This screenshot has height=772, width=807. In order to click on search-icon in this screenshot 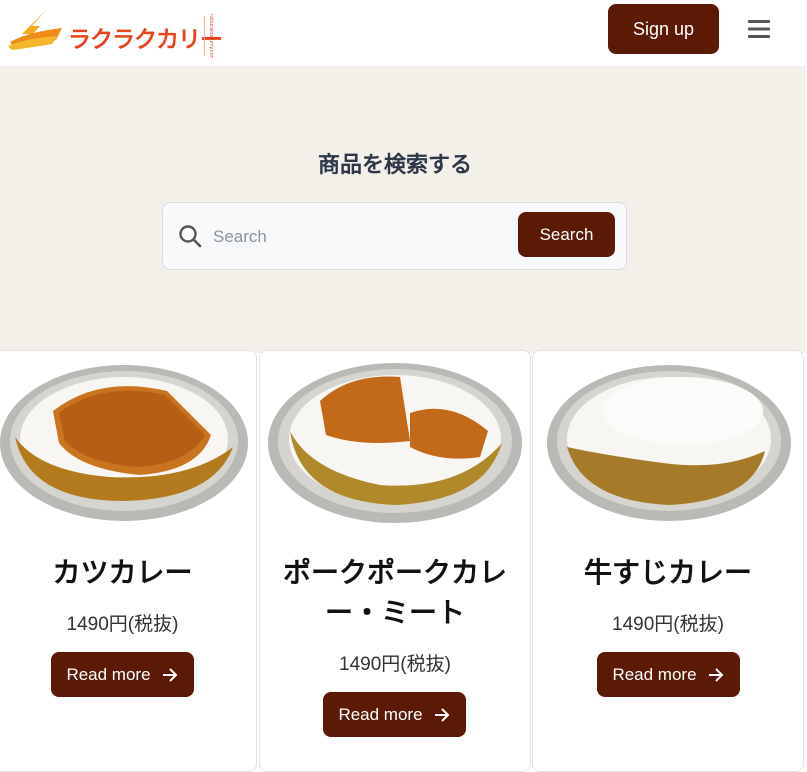, I will do `click(190, 236)`.